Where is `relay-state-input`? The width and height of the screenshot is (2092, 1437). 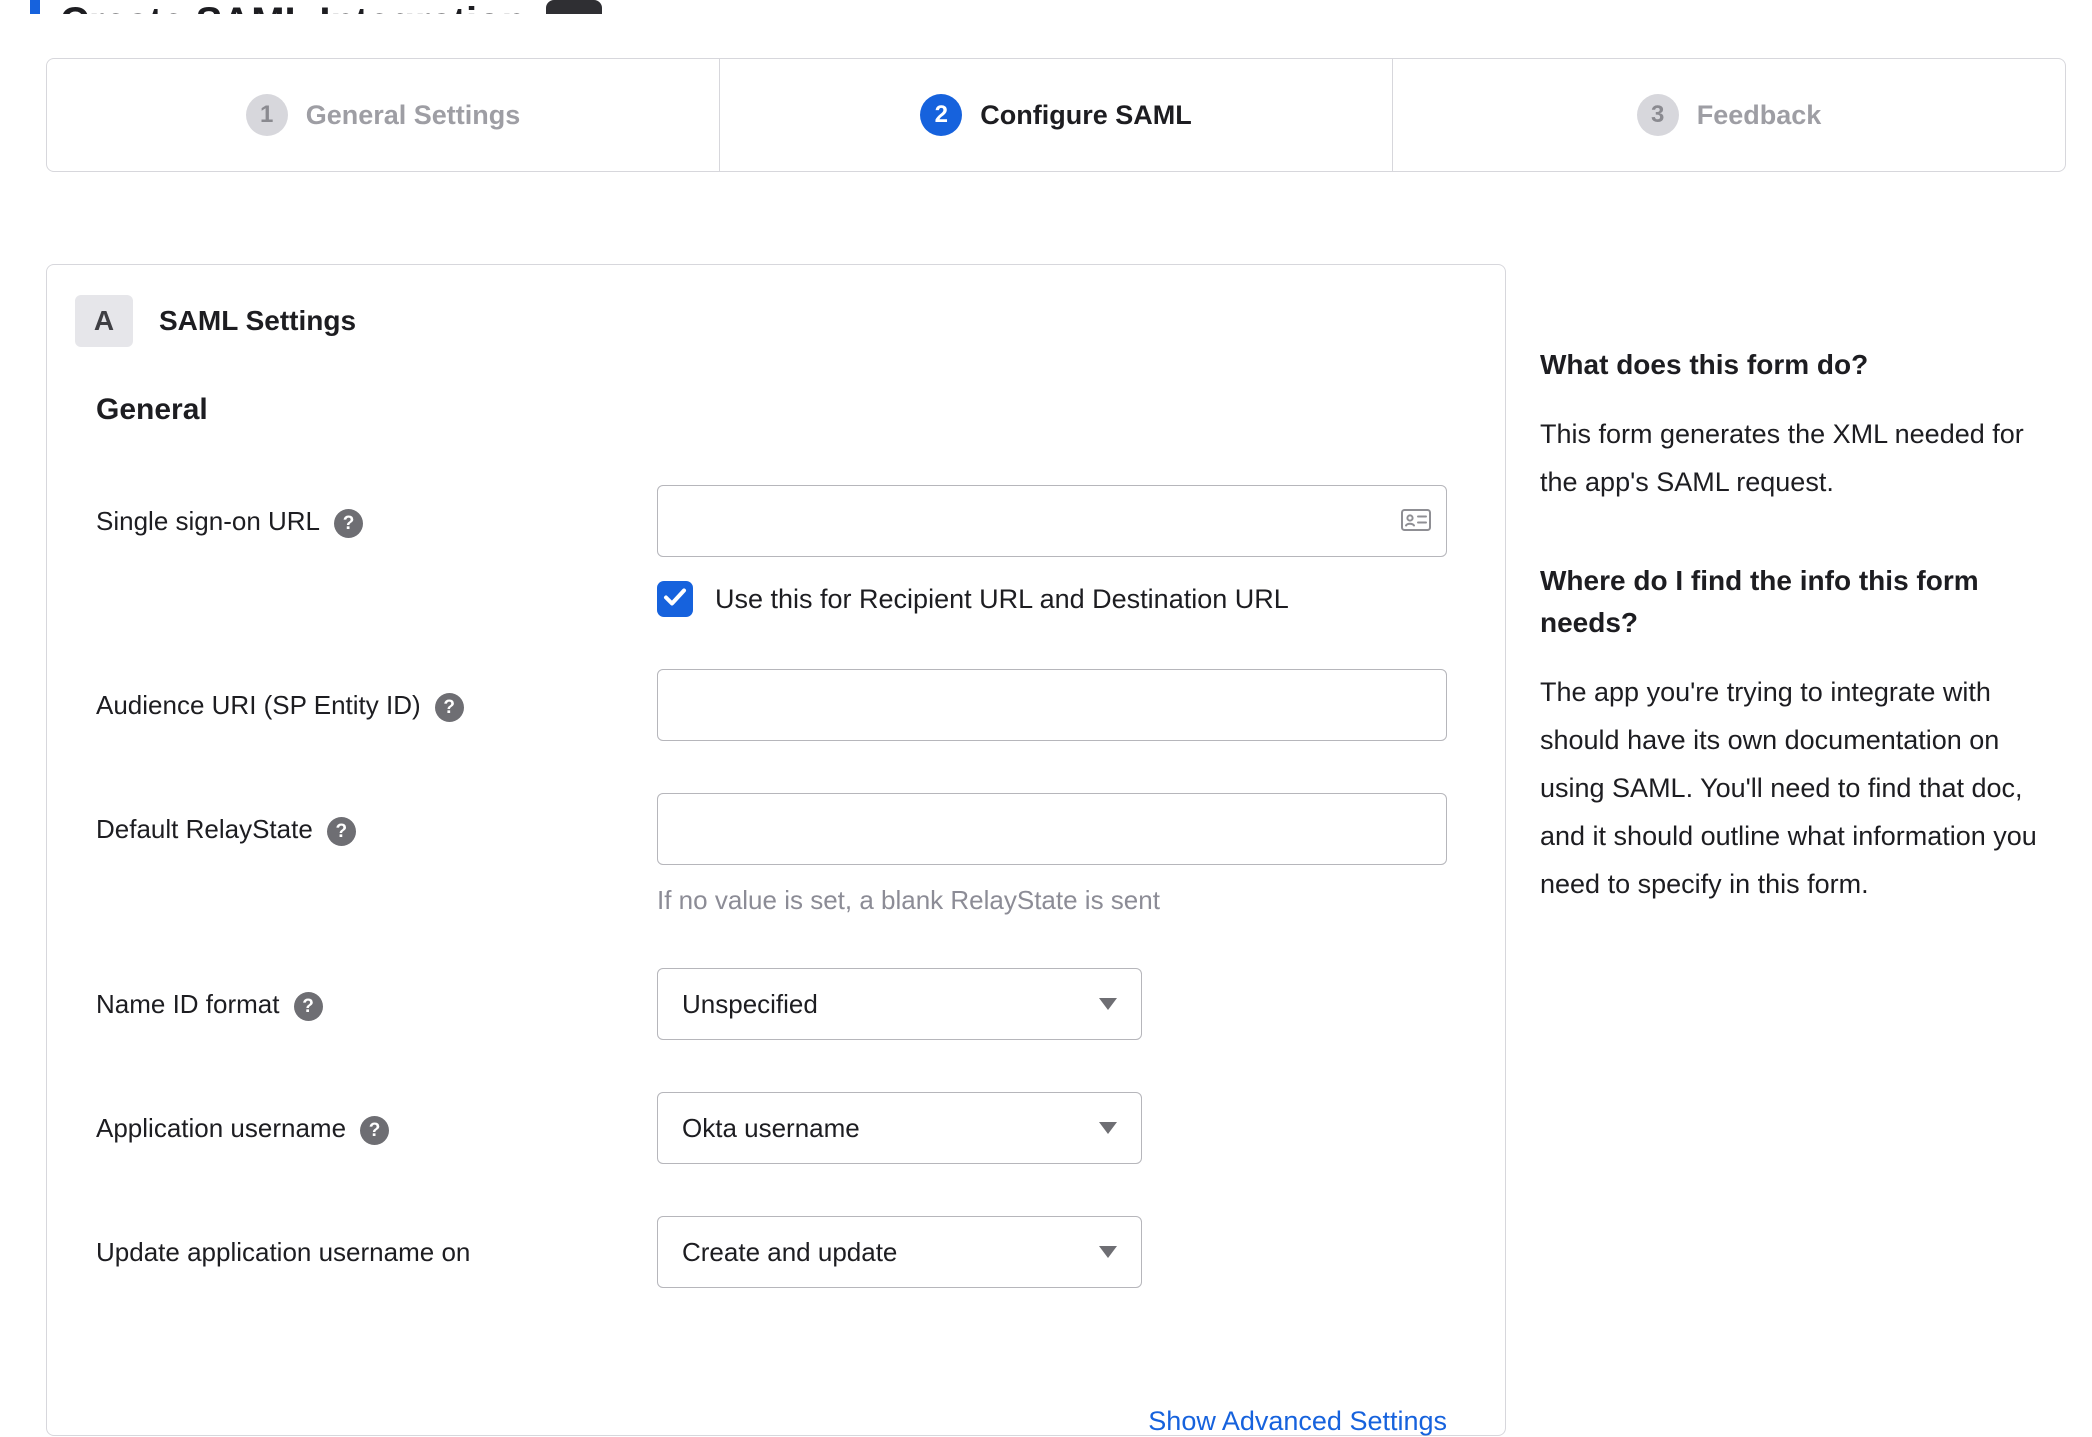
relay-state-input is located at coordinates (1052, 829).